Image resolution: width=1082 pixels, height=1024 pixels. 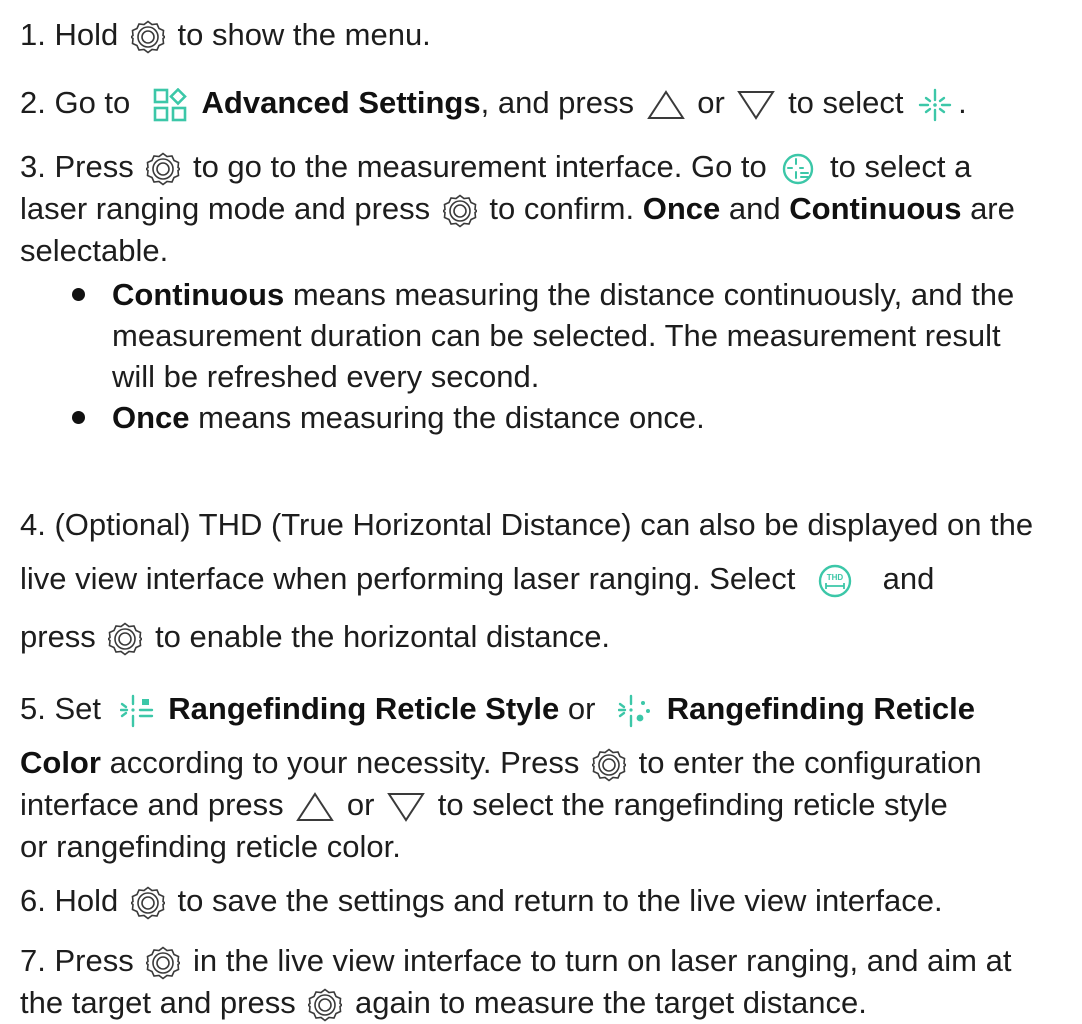 What do you see at coordinates (75, 102) in the screenshot?
I see `step-2-number: 2. Go to` at bounding box center [75, 102].